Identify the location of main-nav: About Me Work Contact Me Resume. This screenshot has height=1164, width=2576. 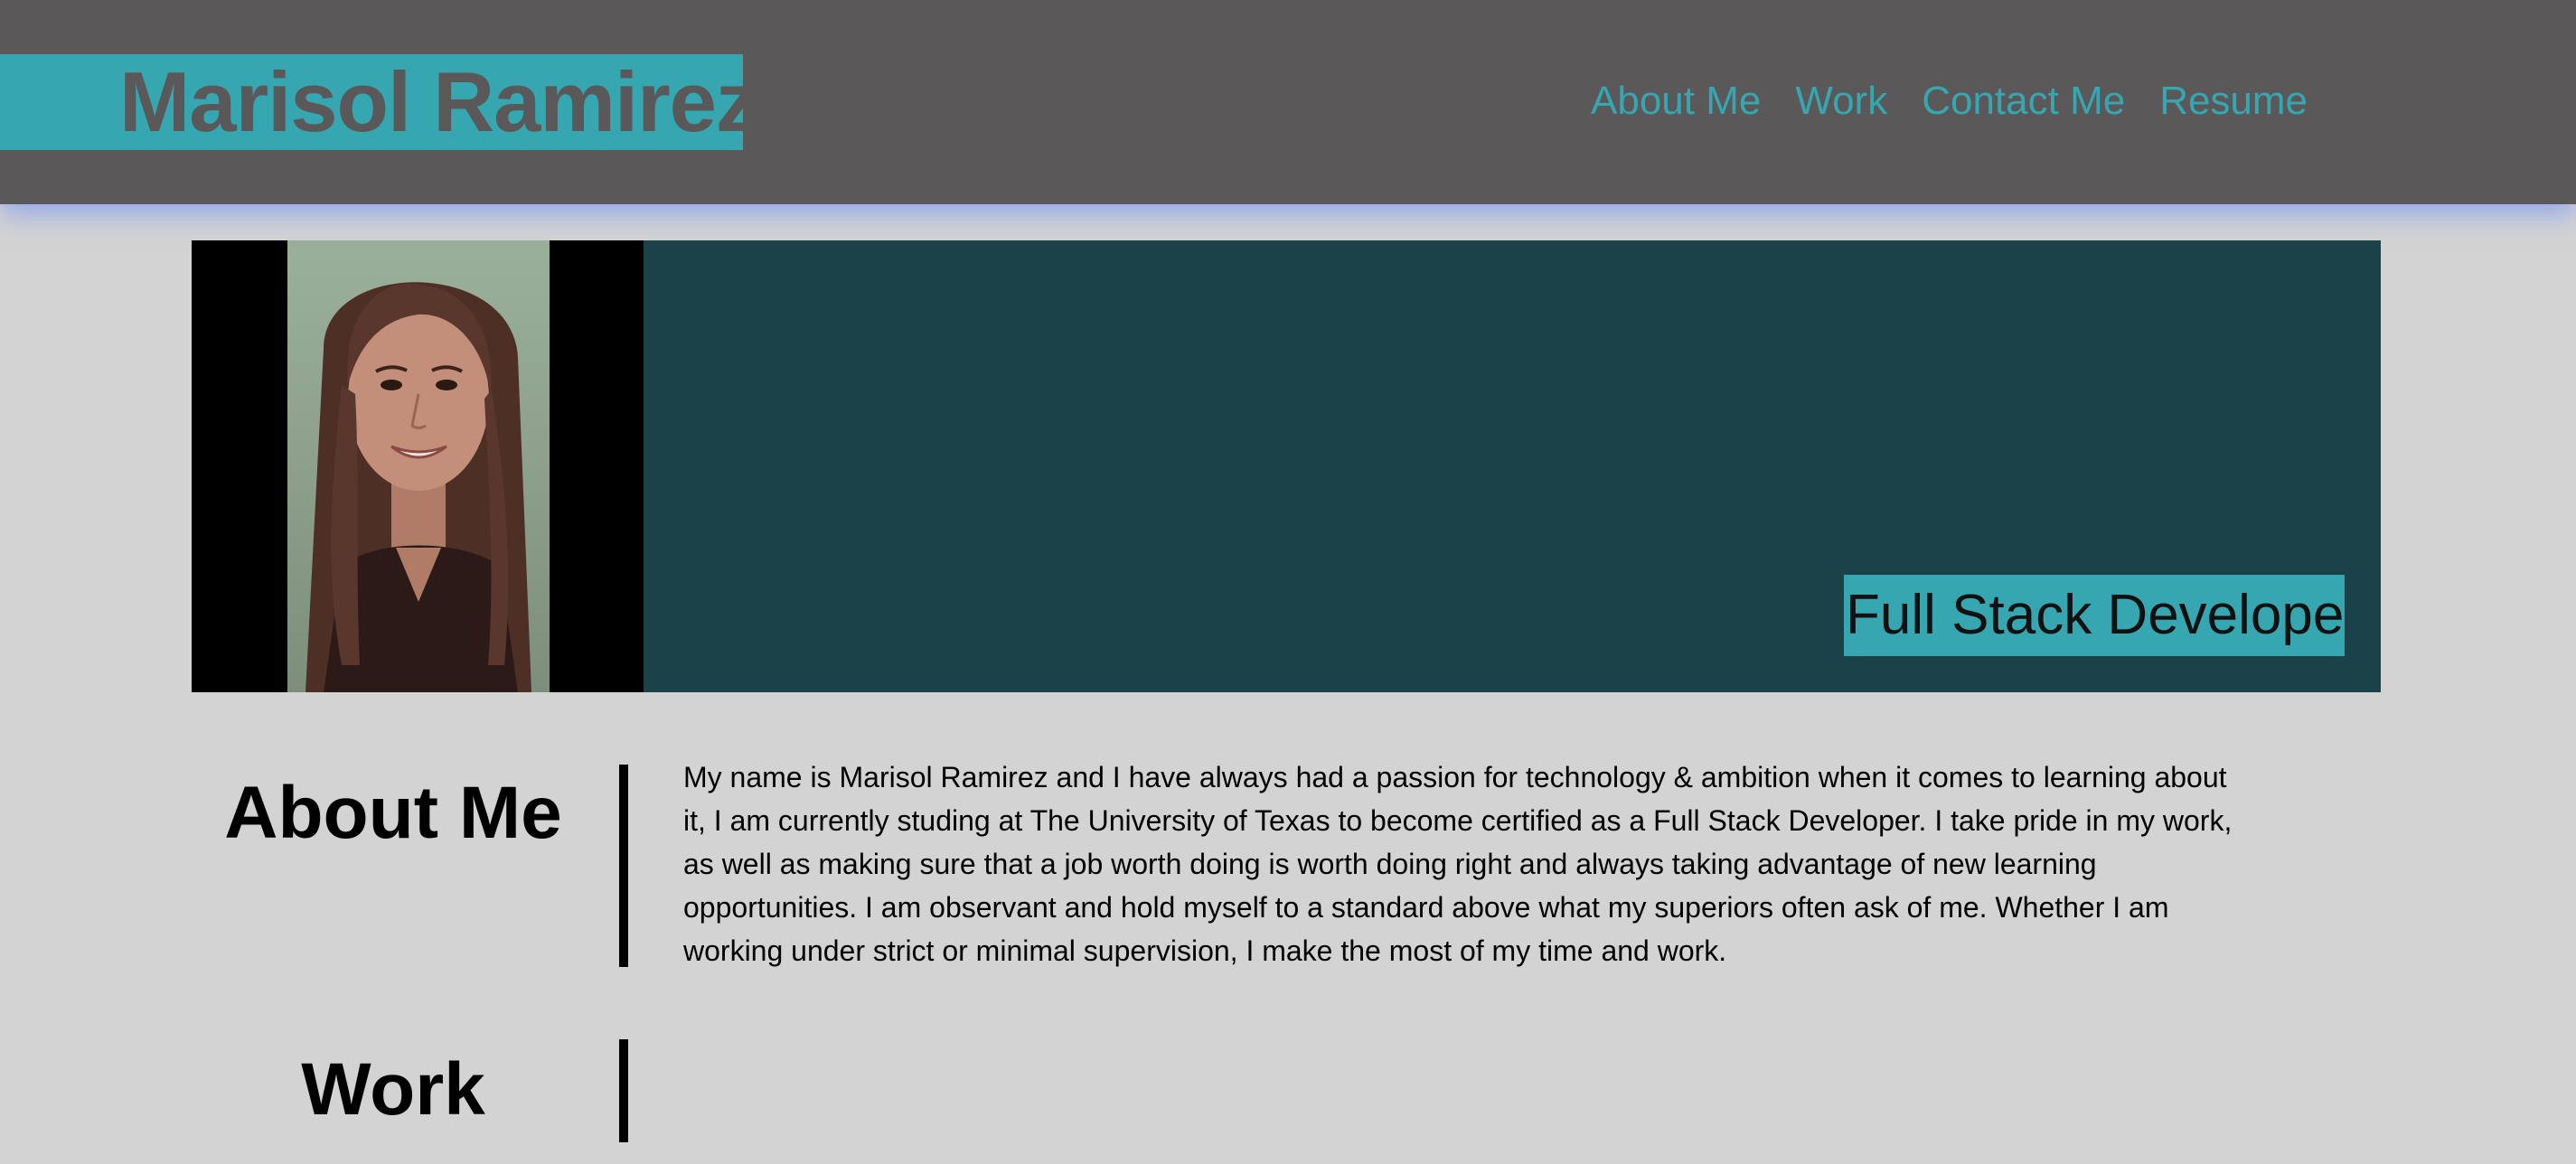
(1950, 101).